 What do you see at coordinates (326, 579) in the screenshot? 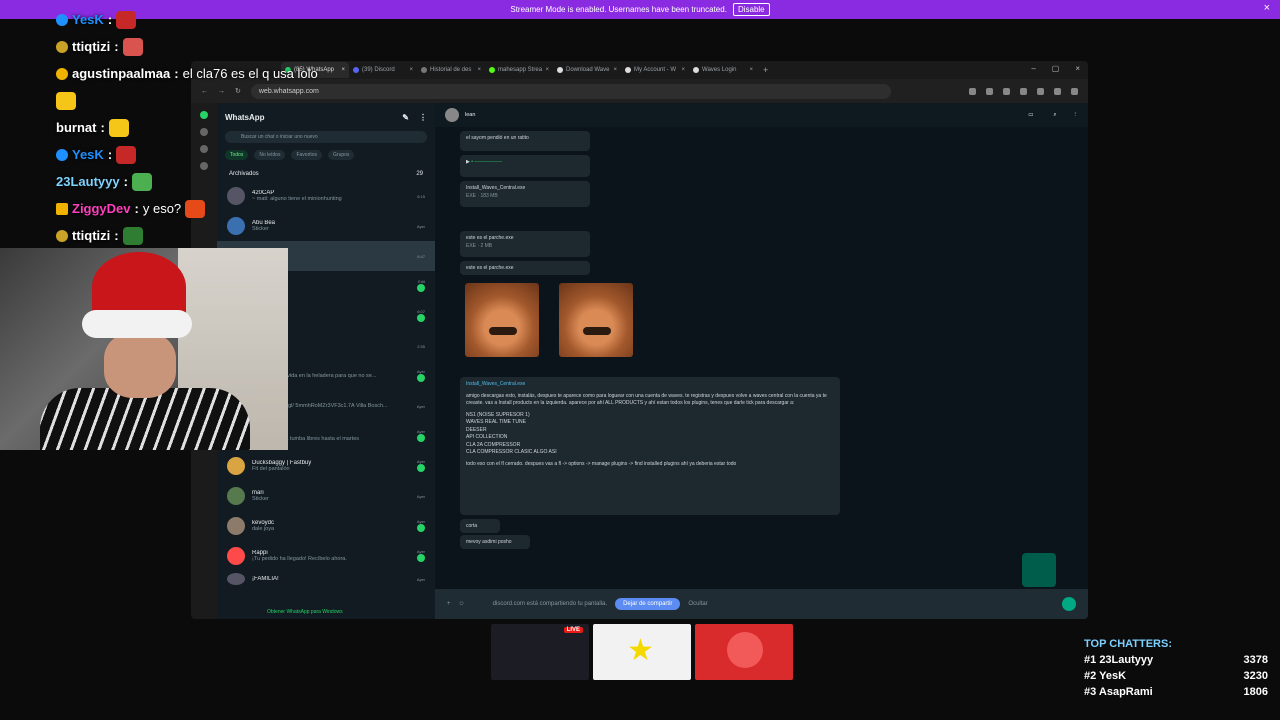
I see `chat-row: ¡FAMILIA! Ayer` at bounding box center [326, 579].